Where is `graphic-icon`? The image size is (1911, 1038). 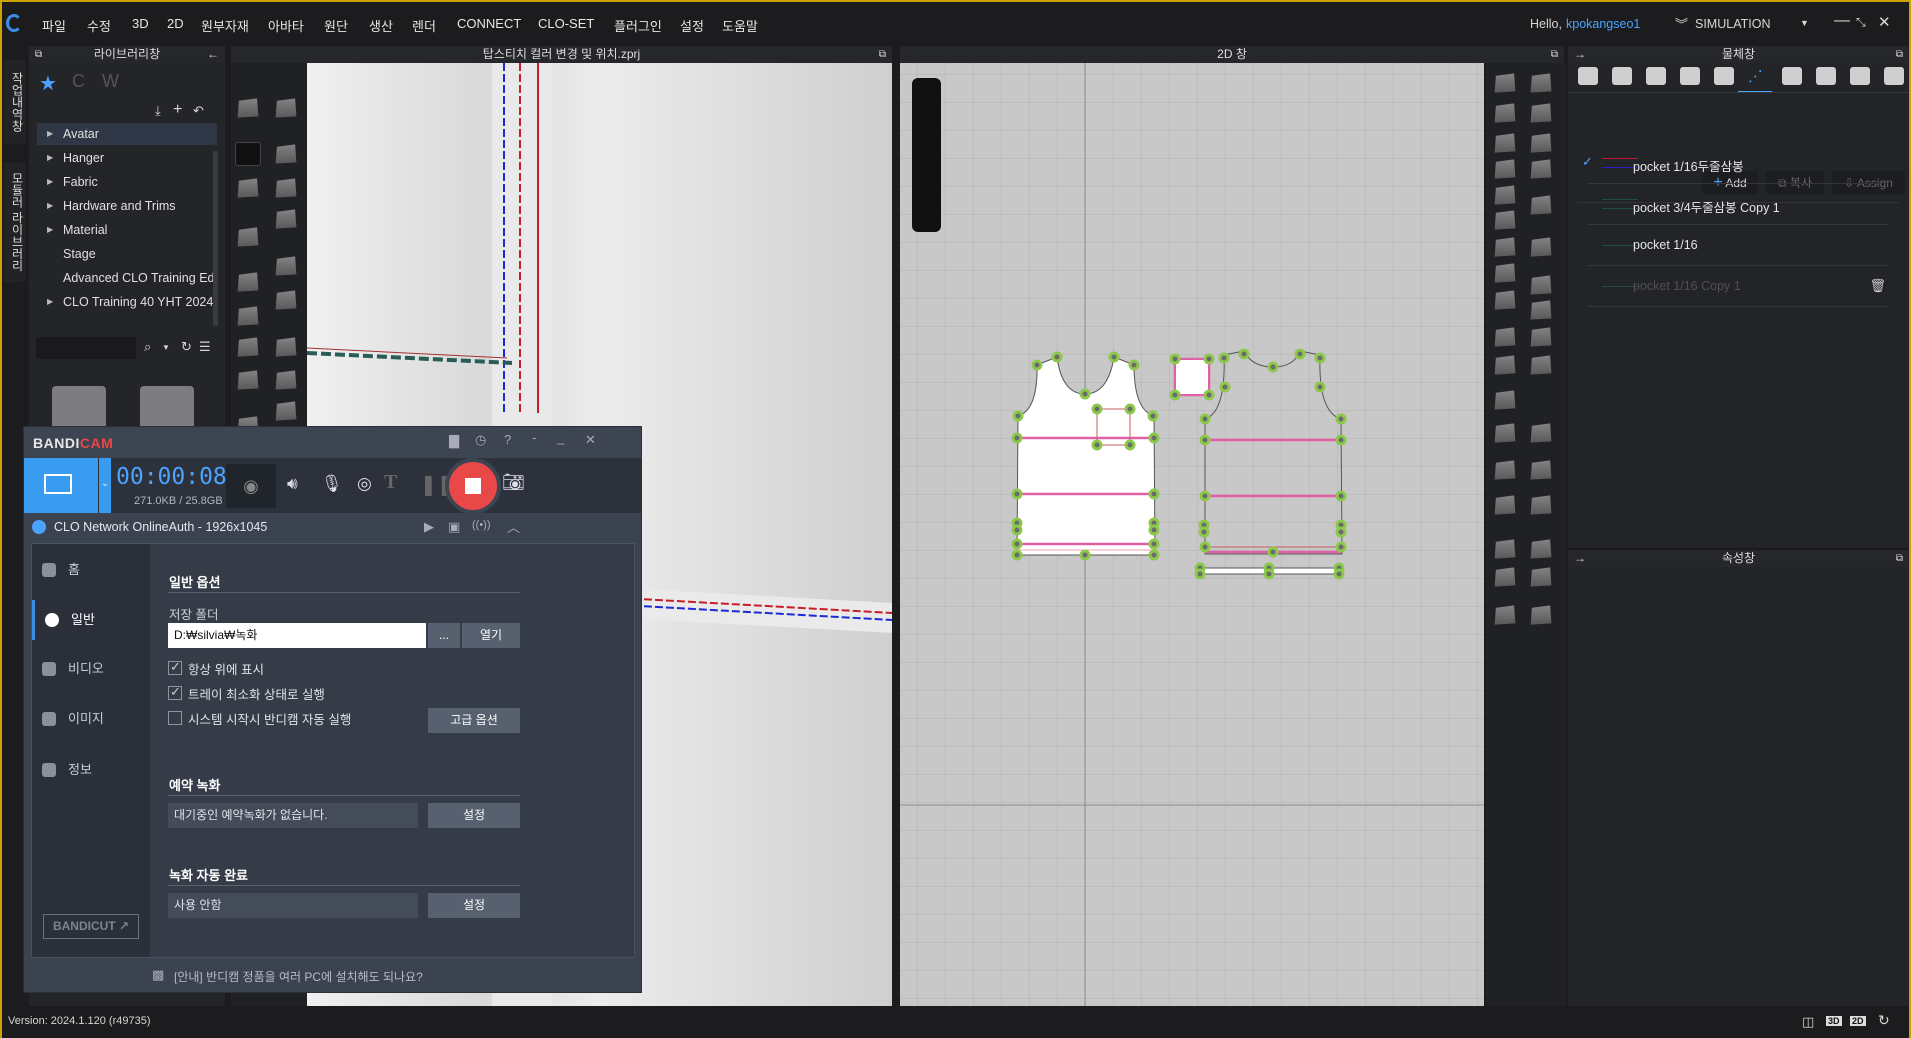
graphic-icon is located at coordinates (1622, 76).